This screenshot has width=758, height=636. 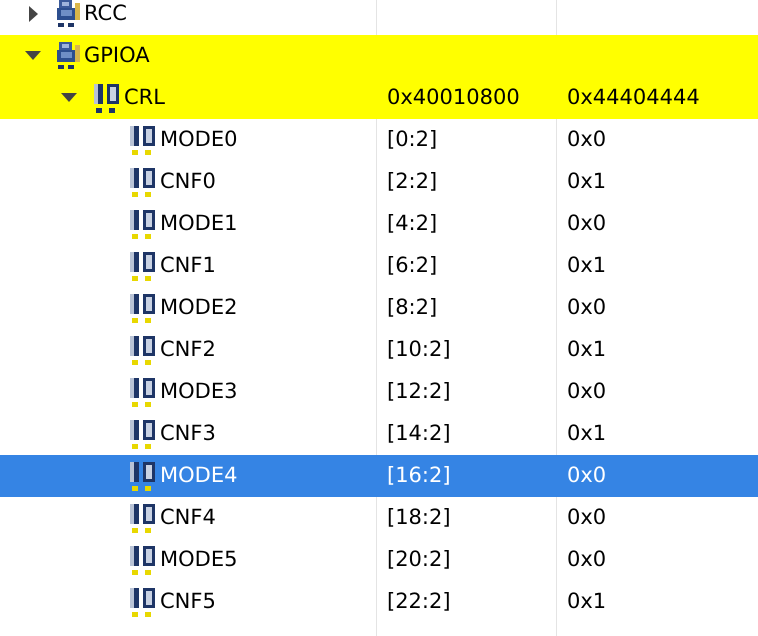 I want to click on bit-range-text: [14:2], so click(x=419, y=433).